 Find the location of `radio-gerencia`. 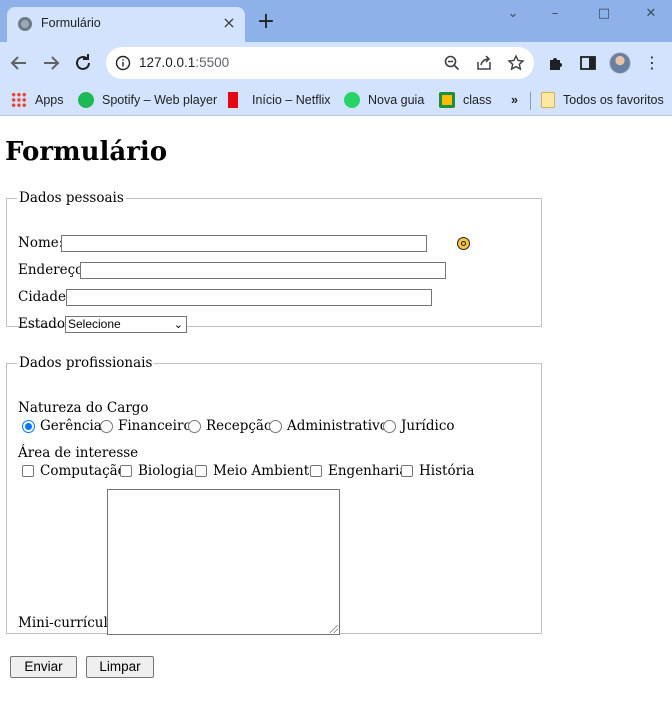

radio-gerencia is located at coordinates (28, 426).